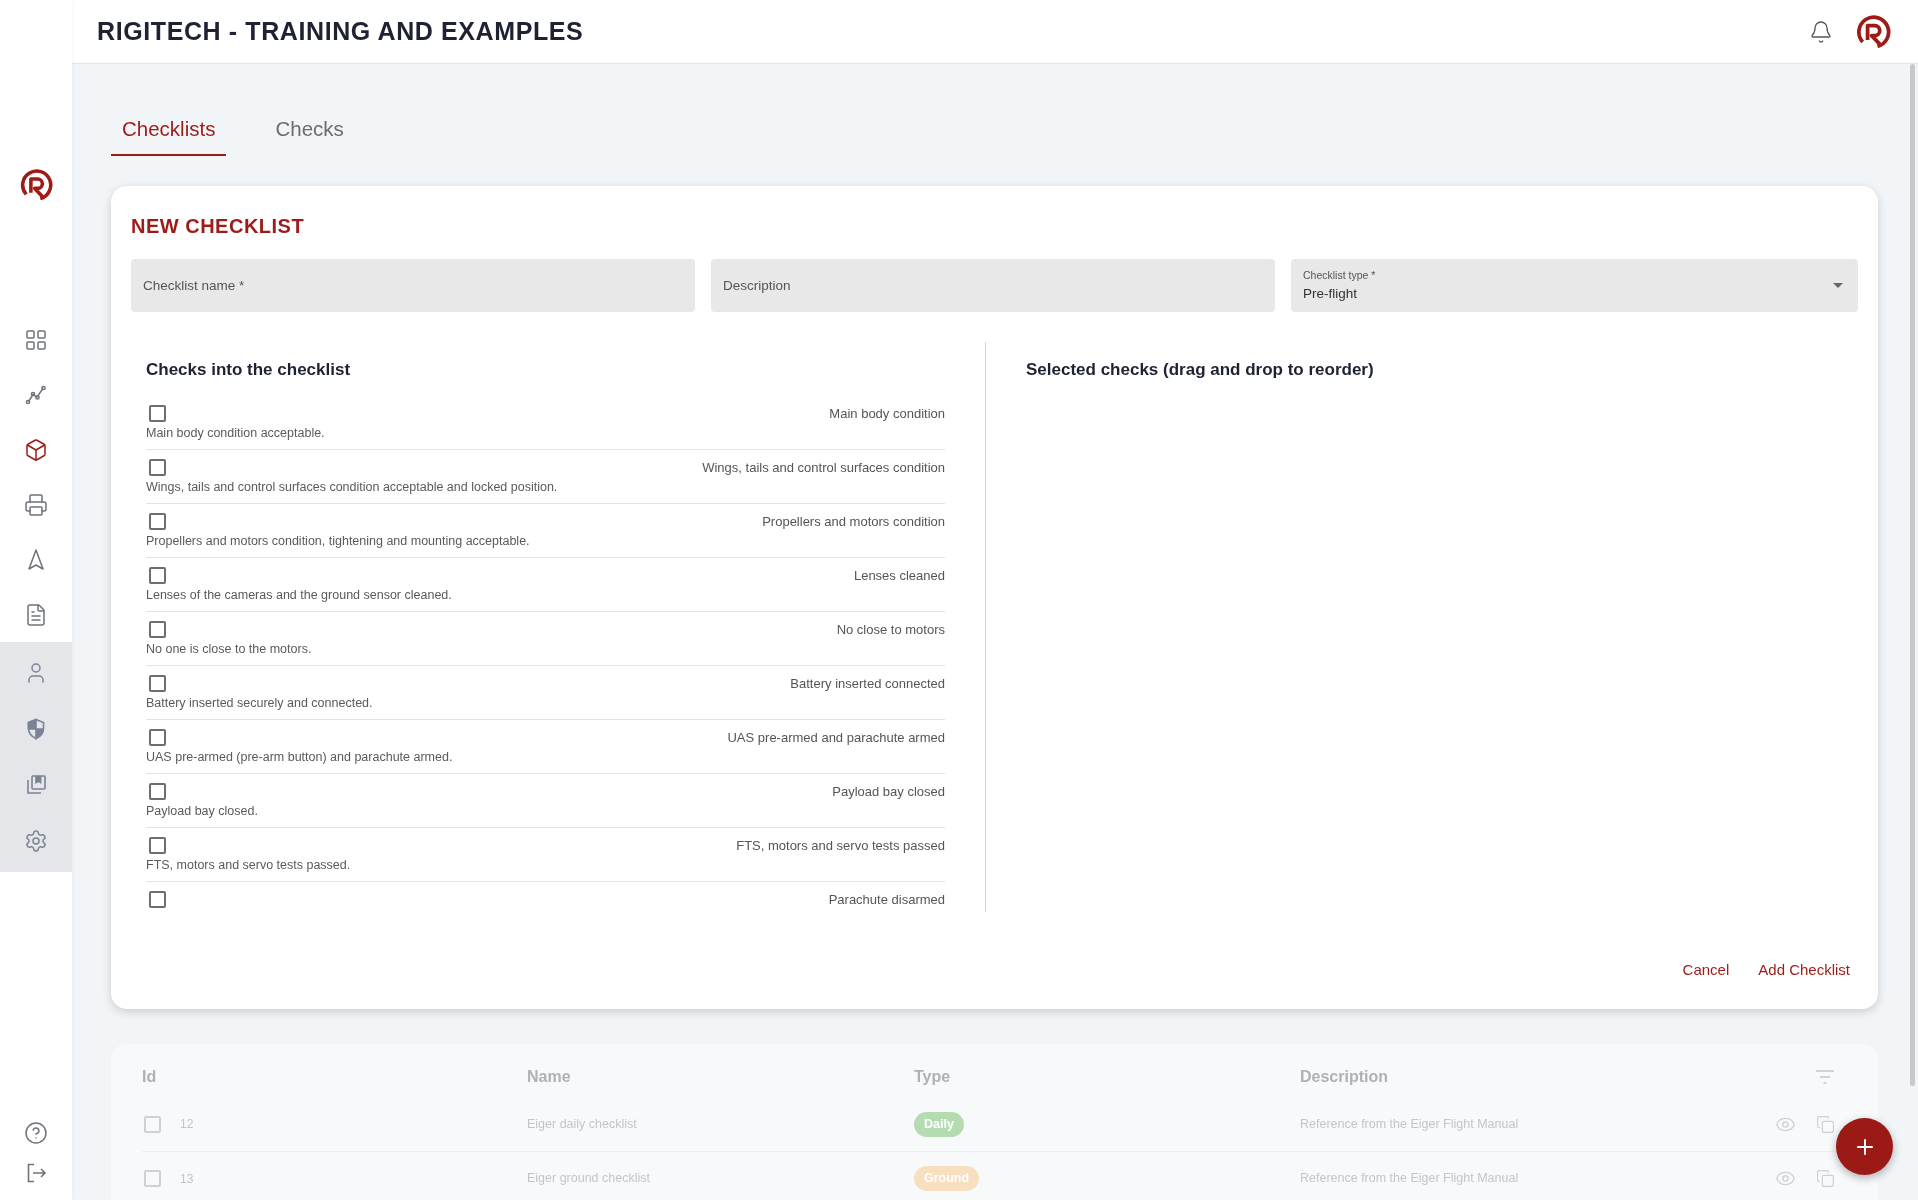 This screenshot has width=1918, height=1200. What do you see at coordinates (867, 684) in the screenshot?
I see `check-title: Battery inserted connected` at bounding box center [867, 684].